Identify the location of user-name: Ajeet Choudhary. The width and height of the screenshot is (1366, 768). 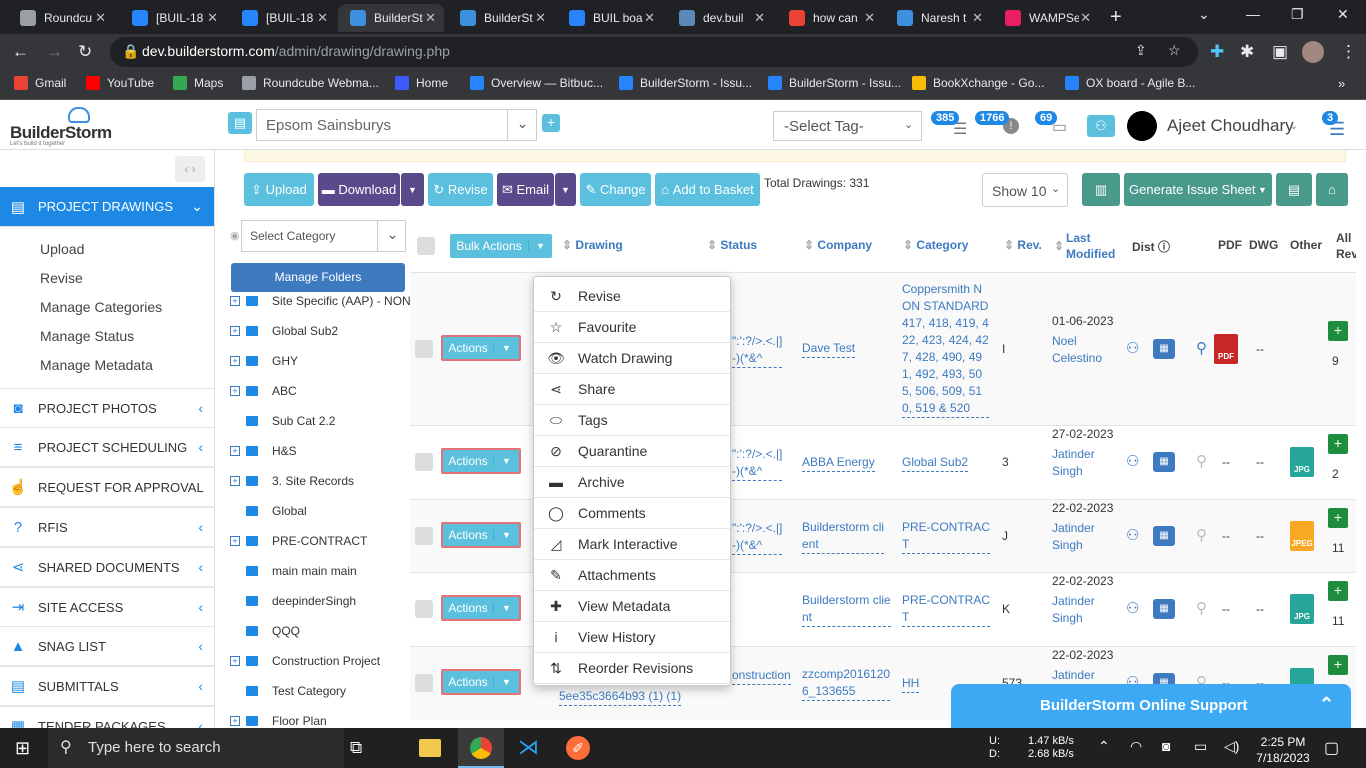
(1230, 126).